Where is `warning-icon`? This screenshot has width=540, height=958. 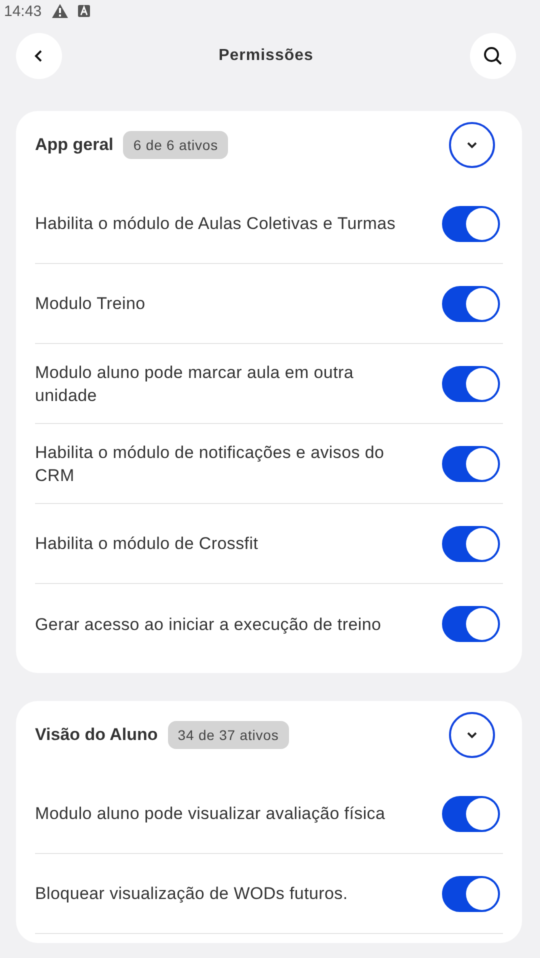 warning-icon is located at coordinates (60, 11).